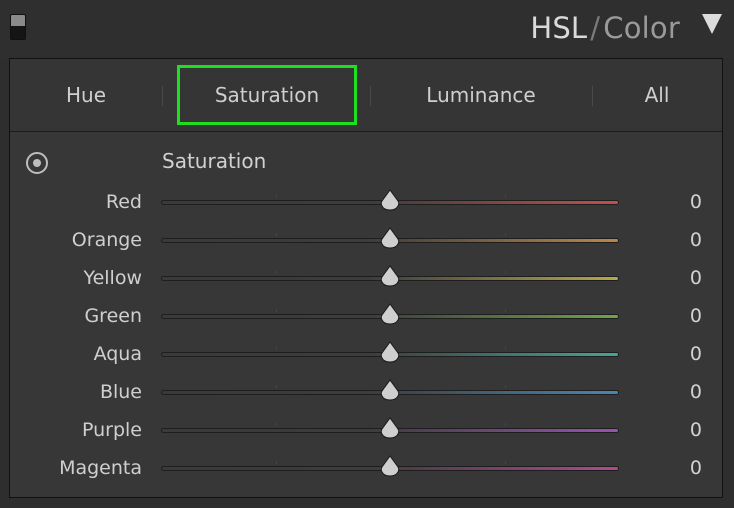 The width and height of the screenshot is (734, 508). I want to click on panel-title: HSL / Color, so click(605, 28).